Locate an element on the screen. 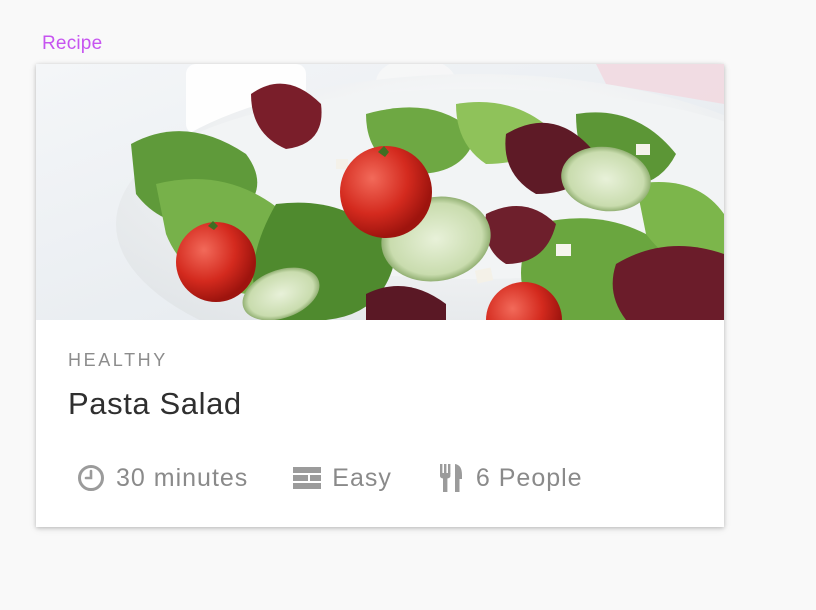  difficulty-bars-icon is located at coordinates (307, 478).